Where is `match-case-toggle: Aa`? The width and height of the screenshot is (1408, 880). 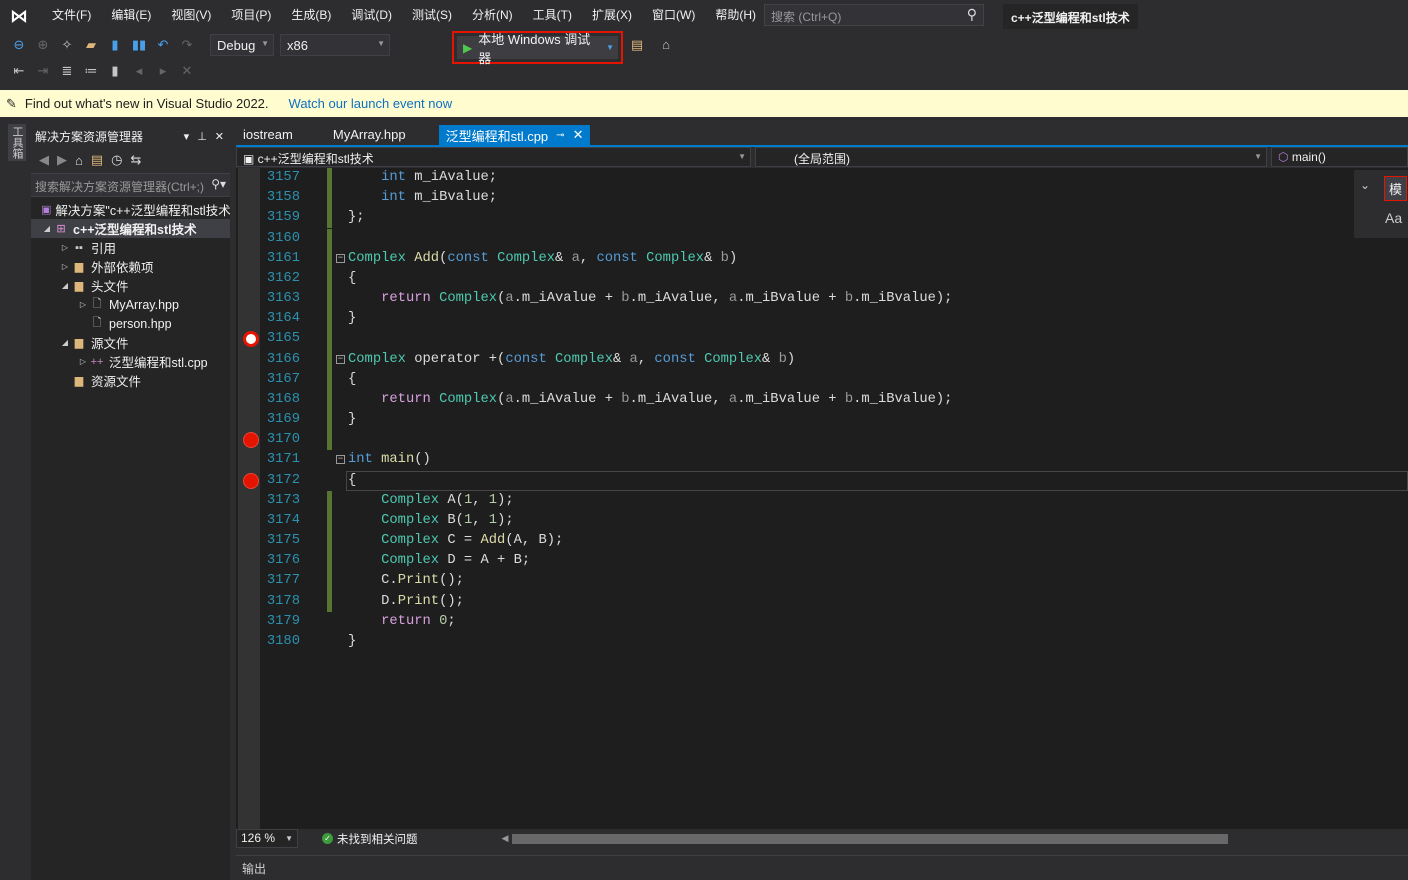 match-case-toggle: Aa is located at coordinates (1393, 218).